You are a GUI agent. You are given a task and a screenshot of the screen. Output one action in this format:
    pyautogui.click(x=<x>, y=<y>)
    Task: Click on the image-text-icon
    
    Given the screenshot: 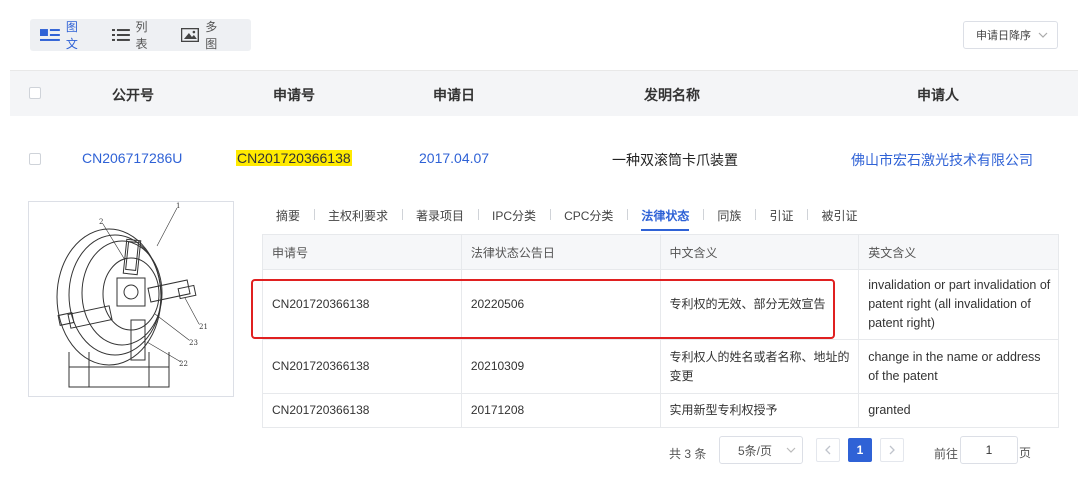 What is the action you would take?
    pyautogui.click(x=50, y=35)
    